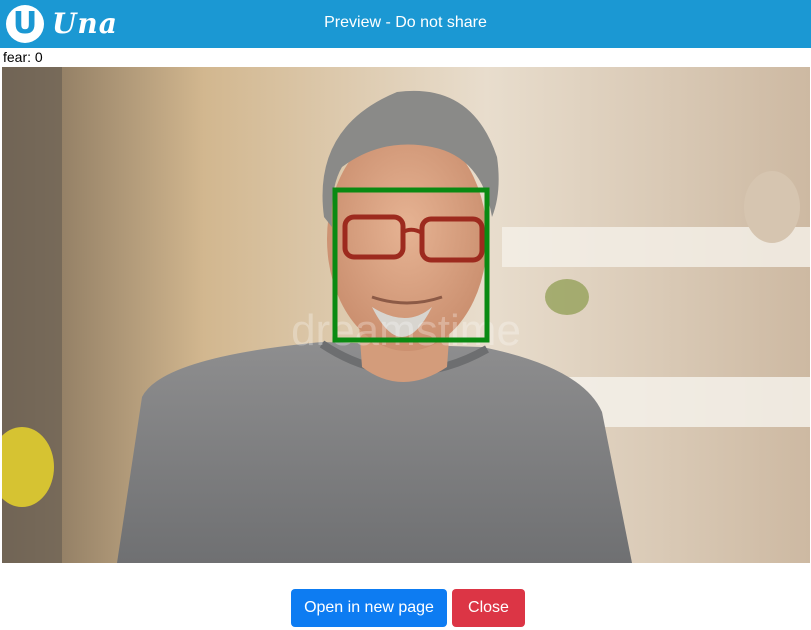  What do you see at coordinates (772, 207) in the screenshot?
I see `jar` at bounding box center [772, 207].